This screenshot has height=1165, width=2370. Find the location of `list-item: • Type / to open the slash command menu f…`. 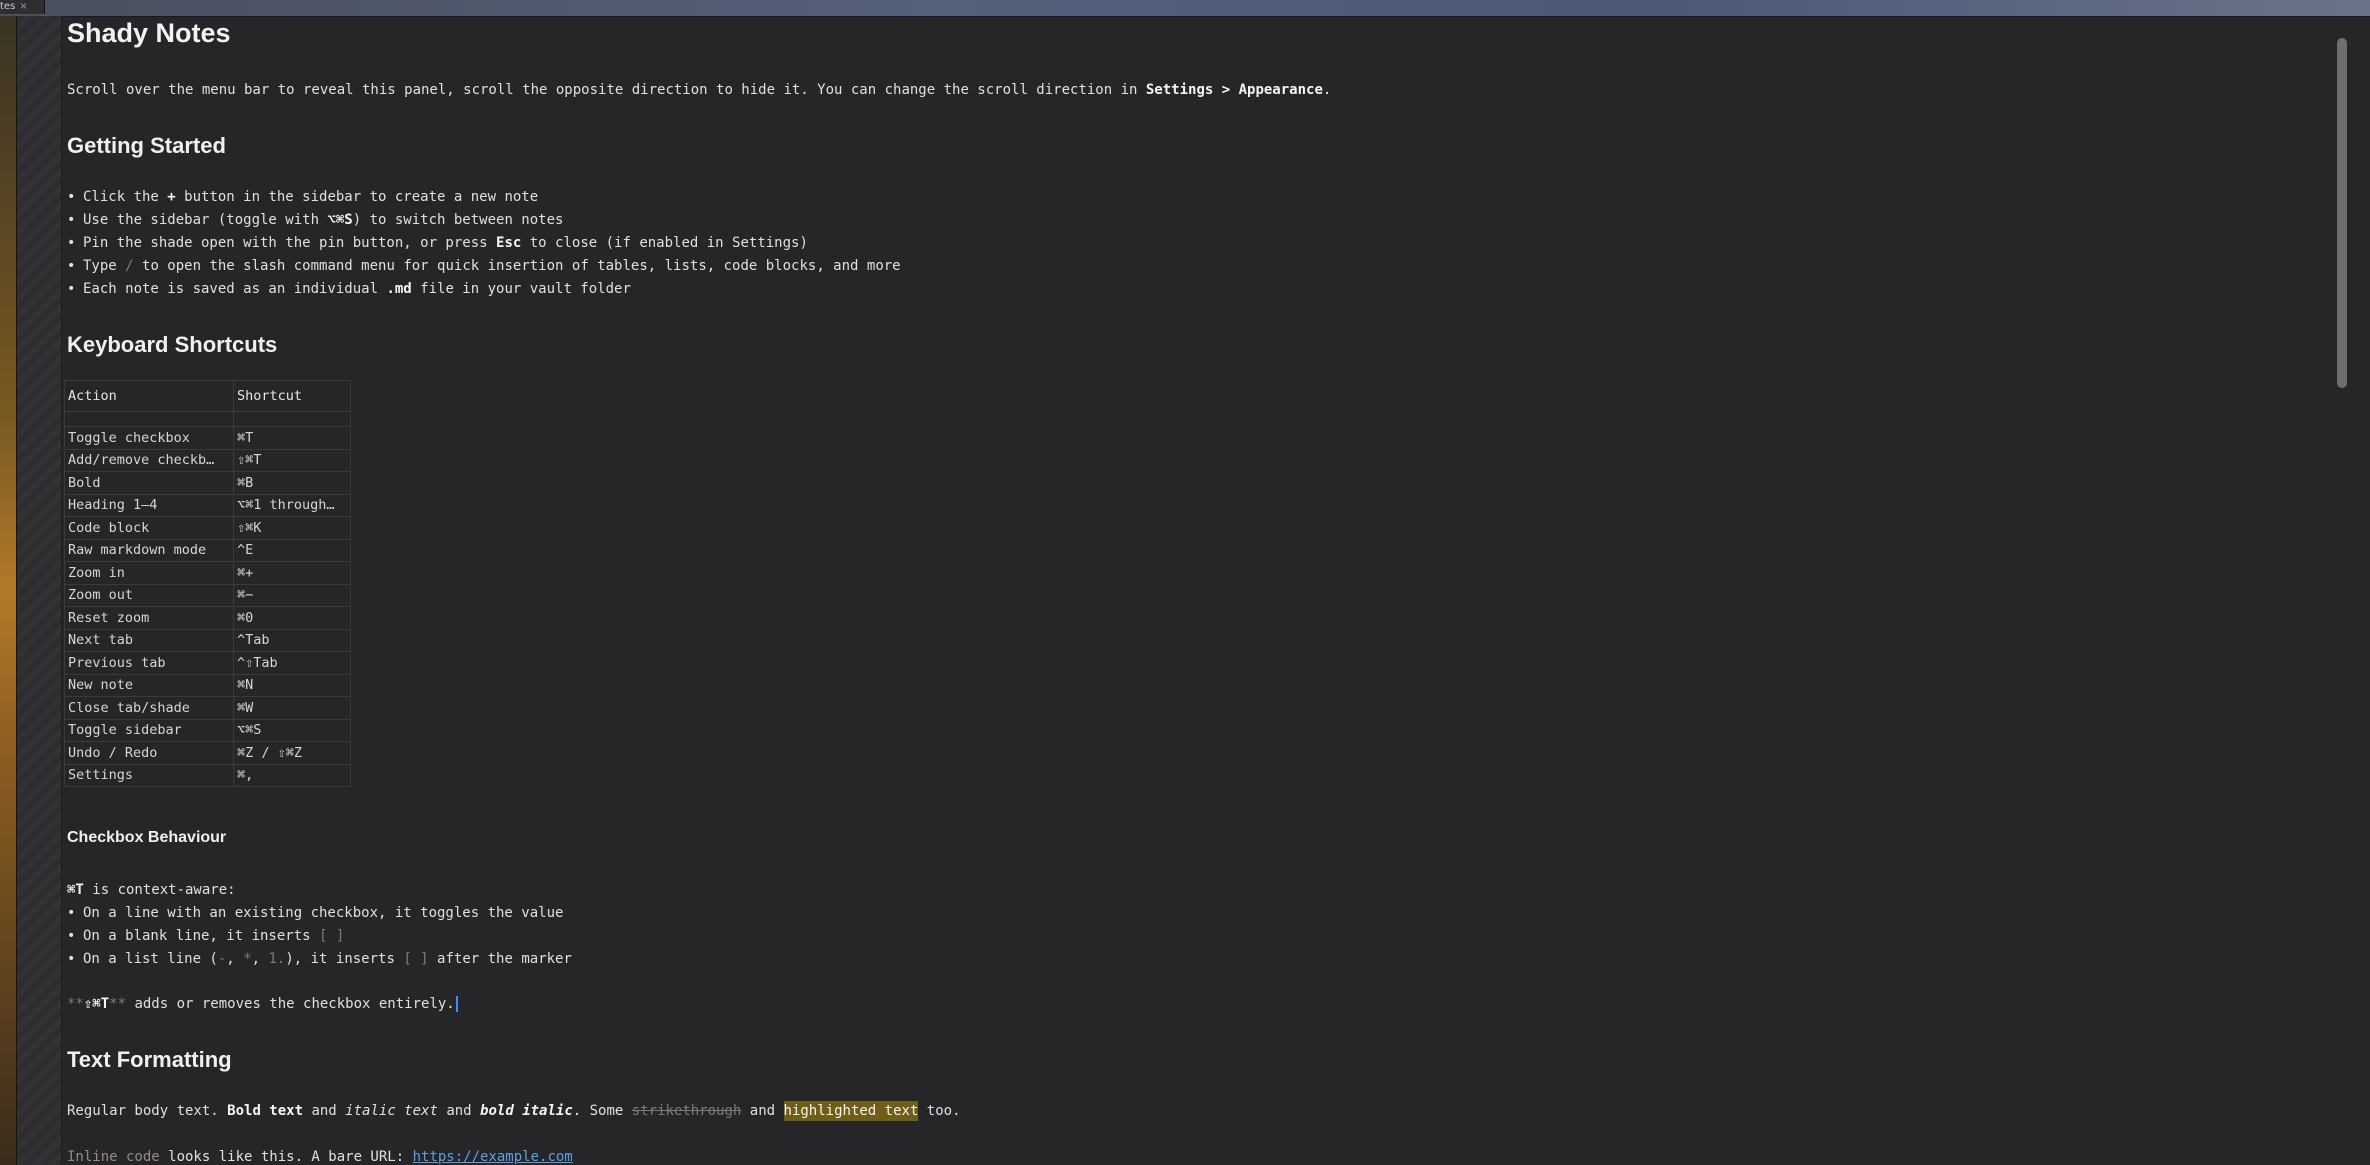

list-item: • Type / to open the slash command menu f… is located at coordinates (484, 266).